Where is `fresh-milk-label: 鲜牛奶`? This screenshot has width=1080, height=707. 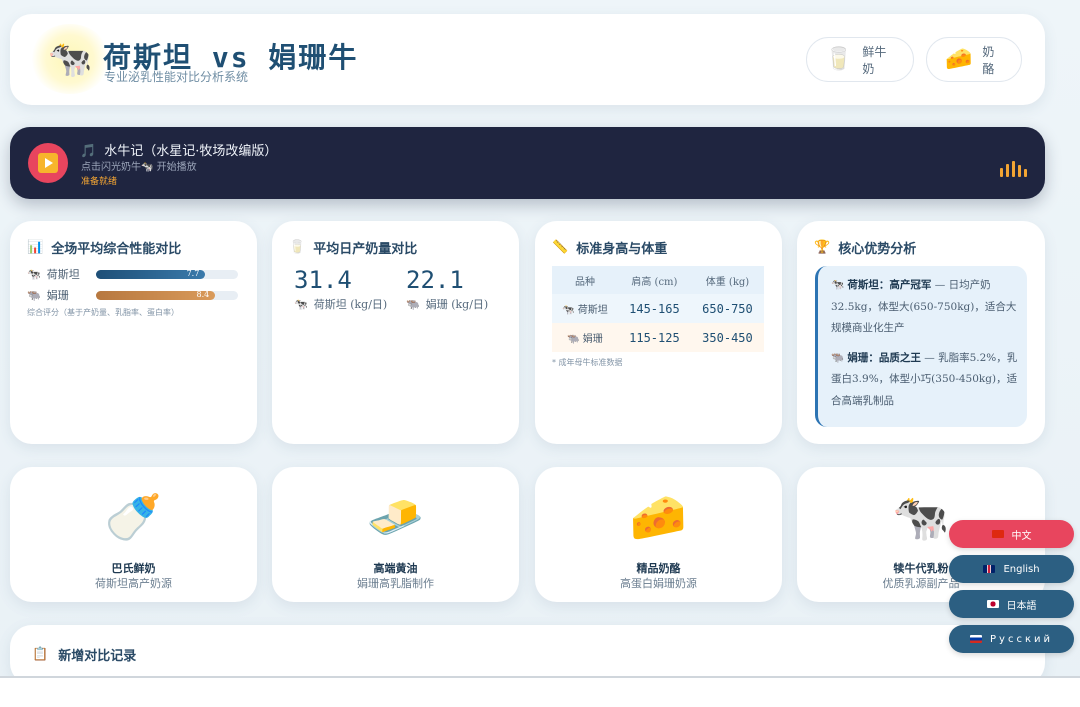
fresh-milk-label: 鲜牛奶 is located at coordinates (874, 60).